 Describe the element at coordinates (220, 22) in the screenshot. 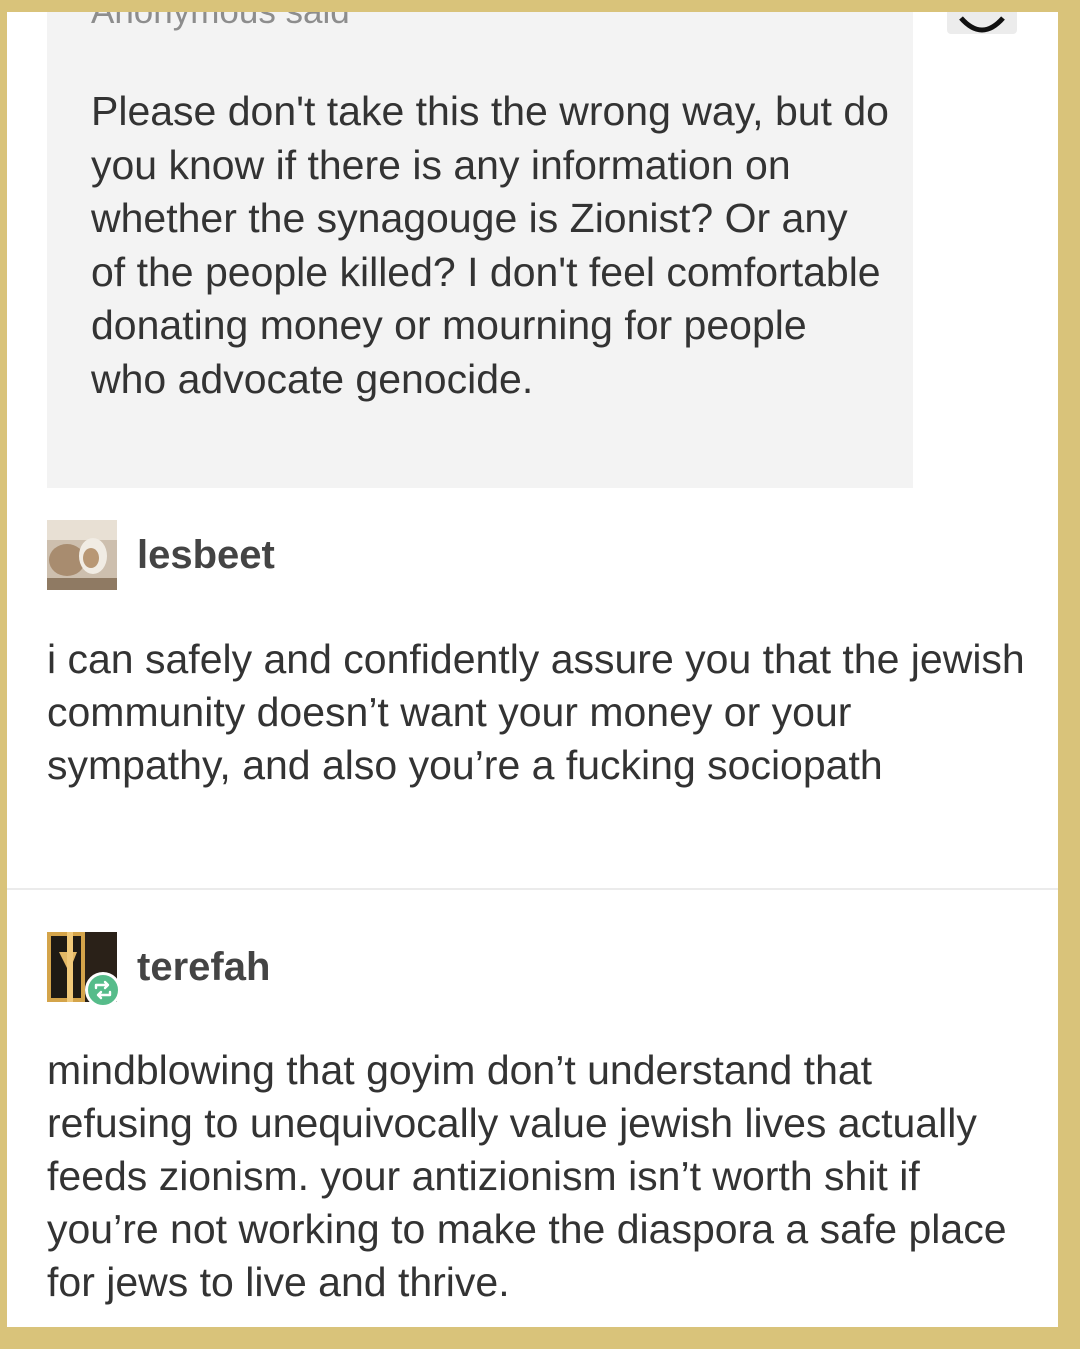

I see `ask-sender: Anonymous said` at that location.